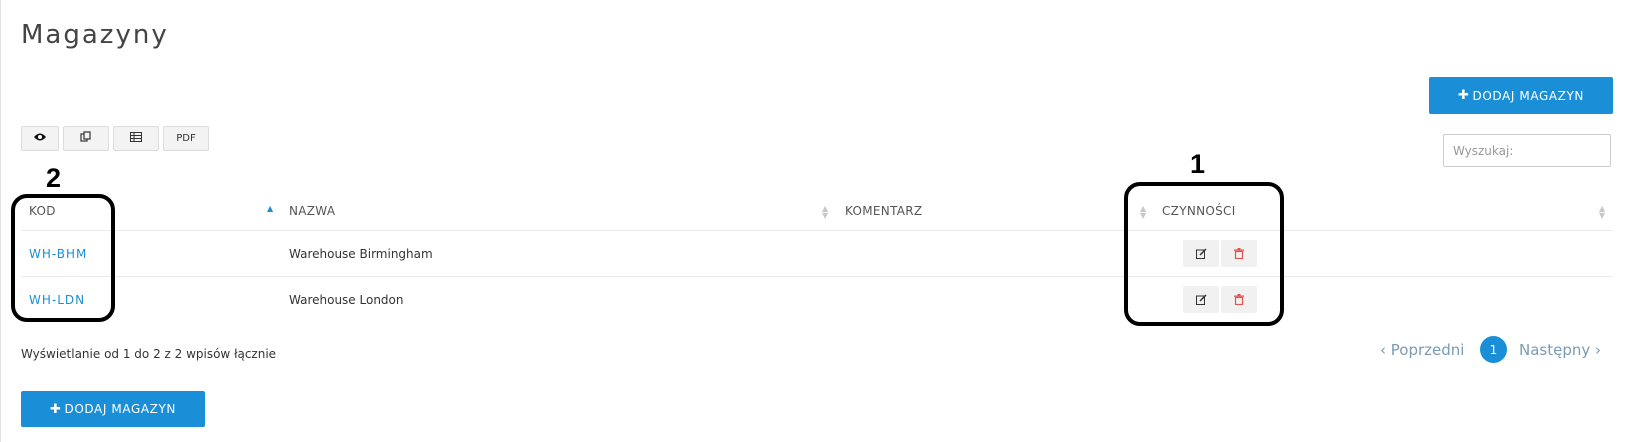 The width and height of the screenshot is (1635, 442). What do you see at coordinates (361, 254) in the screenshot?
I see `warehouse-name: Warehouse Birmingham` at bounding box center [361, 254].